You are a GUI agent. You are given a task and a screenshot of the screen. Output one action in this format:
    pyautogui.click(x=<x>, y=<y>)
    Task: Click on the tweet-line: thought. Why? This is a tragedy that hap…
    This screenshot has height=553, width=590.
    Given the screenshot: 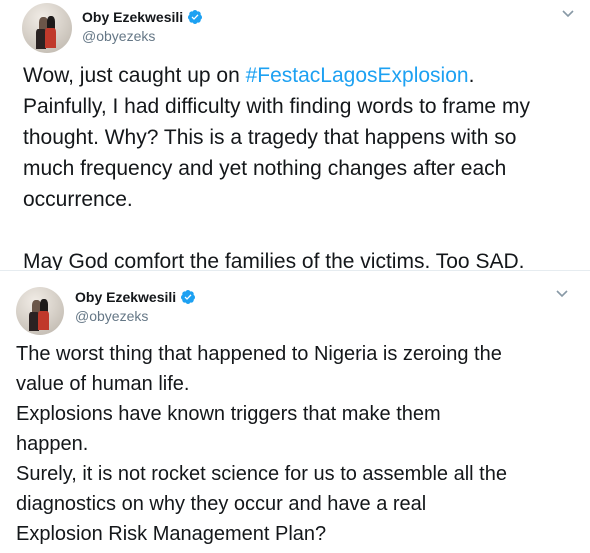 What is the action you would take?
    pyautogui.click(x=270, y=137)
    